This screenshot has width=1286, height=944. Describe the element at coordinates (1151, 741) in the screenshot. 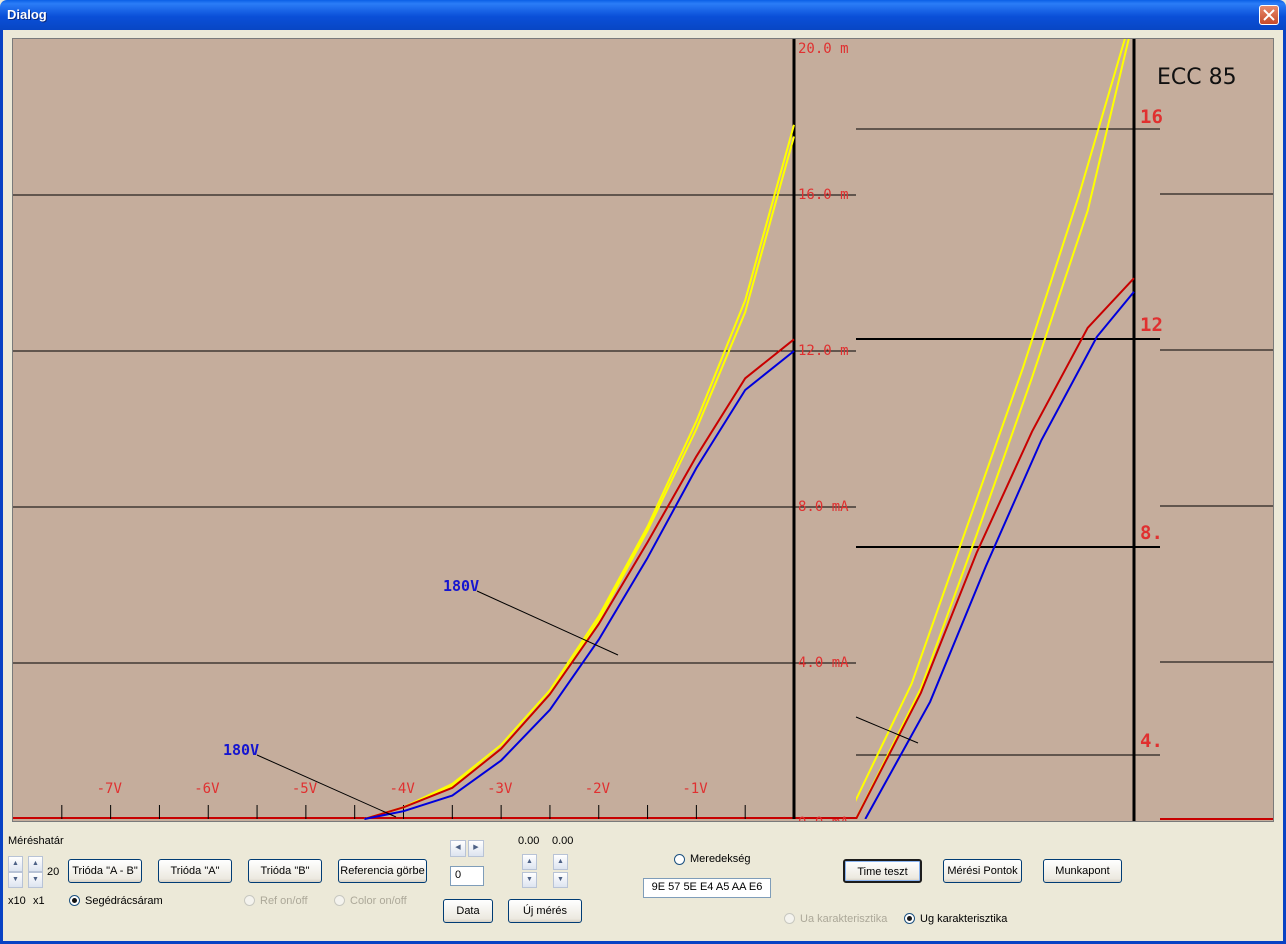

I see `zoom-y-tick-label: 4.` at that location.